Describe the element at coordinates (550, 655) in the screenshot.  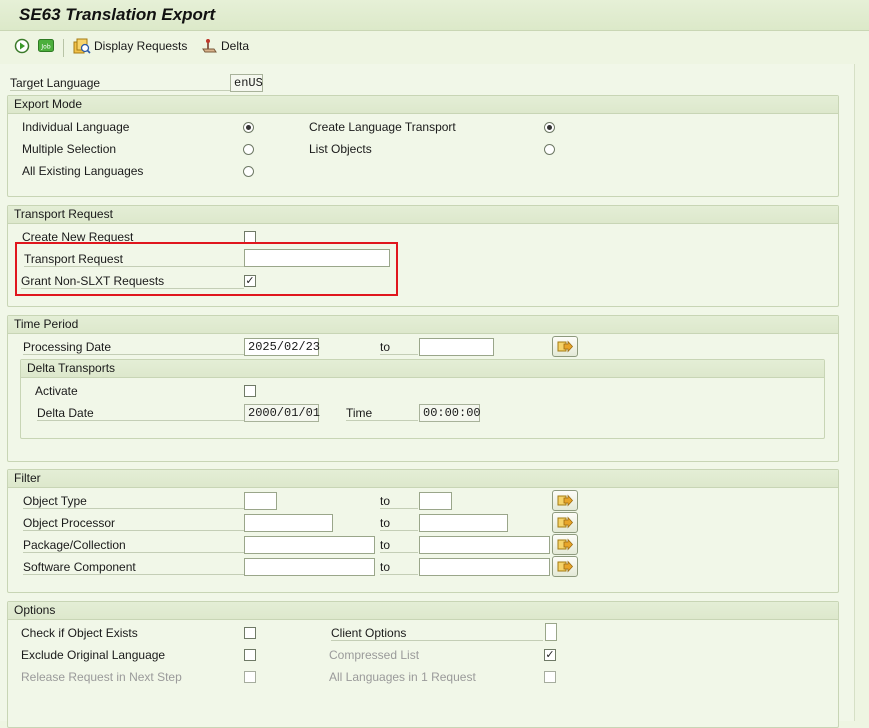
I see `compressed-list-checkbox: ✓` at that location.